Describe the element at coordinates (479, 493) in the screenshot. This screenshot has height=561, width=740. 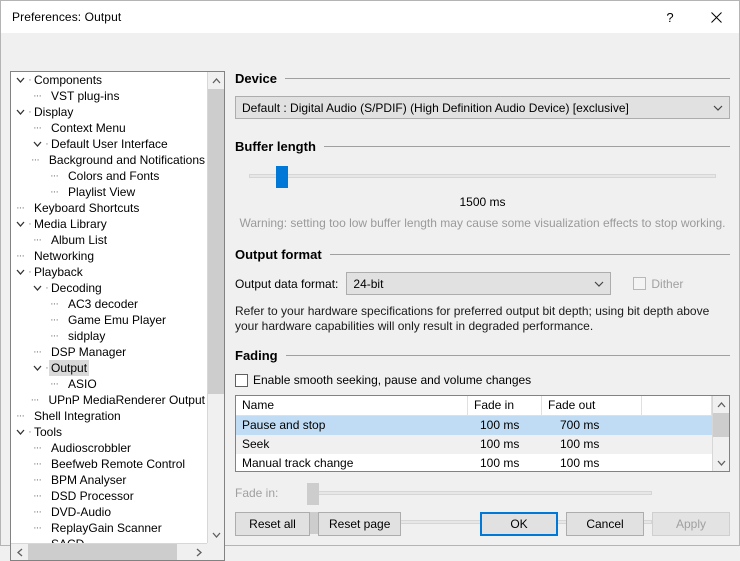
I see `fade-in-slider` at that location.